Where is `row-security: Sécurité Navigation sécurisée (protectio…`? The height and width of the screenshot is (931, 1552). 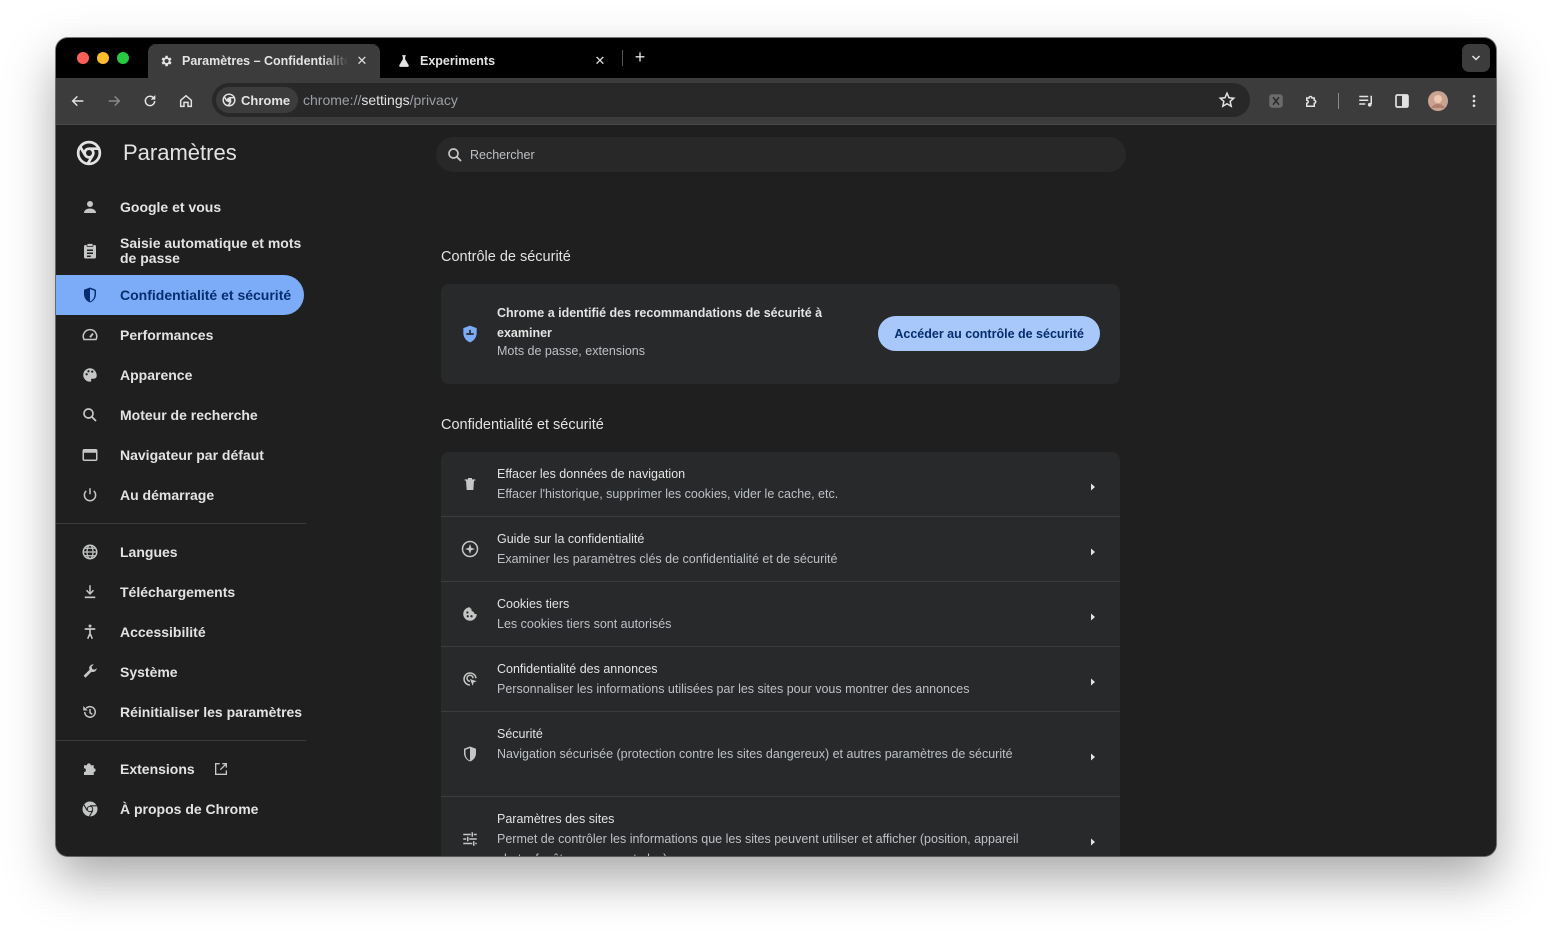 row-security: Sécurité Navigation sécurisée (protectio… is located at coordinates (780, 754).